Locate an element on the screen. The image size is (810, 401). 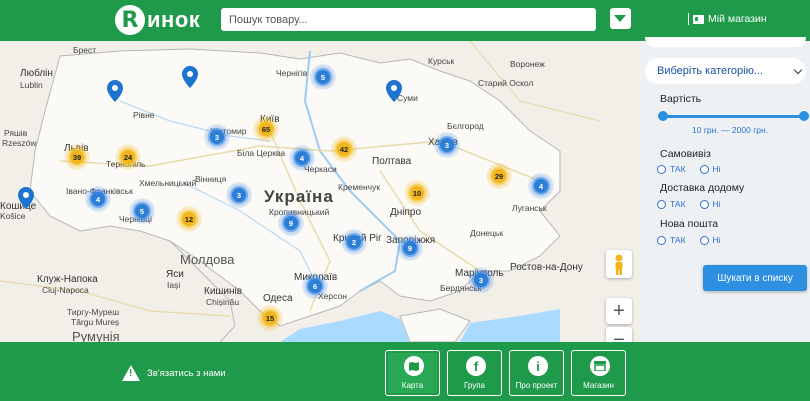
pickup-options: ТАК Ні is located at coordinates (696, 169).